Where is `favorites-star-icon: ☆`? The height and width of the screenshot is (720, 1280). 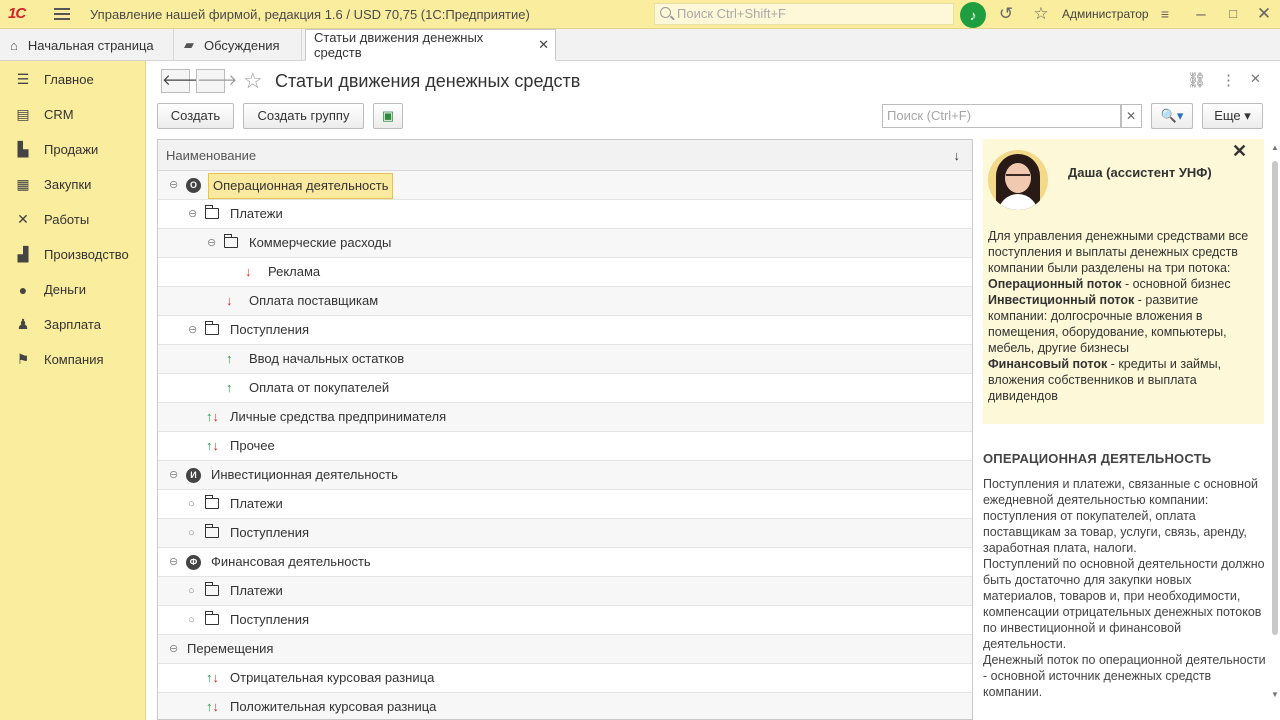
favorites-star-icon: ☆ is located at coordinates (1041, 14).